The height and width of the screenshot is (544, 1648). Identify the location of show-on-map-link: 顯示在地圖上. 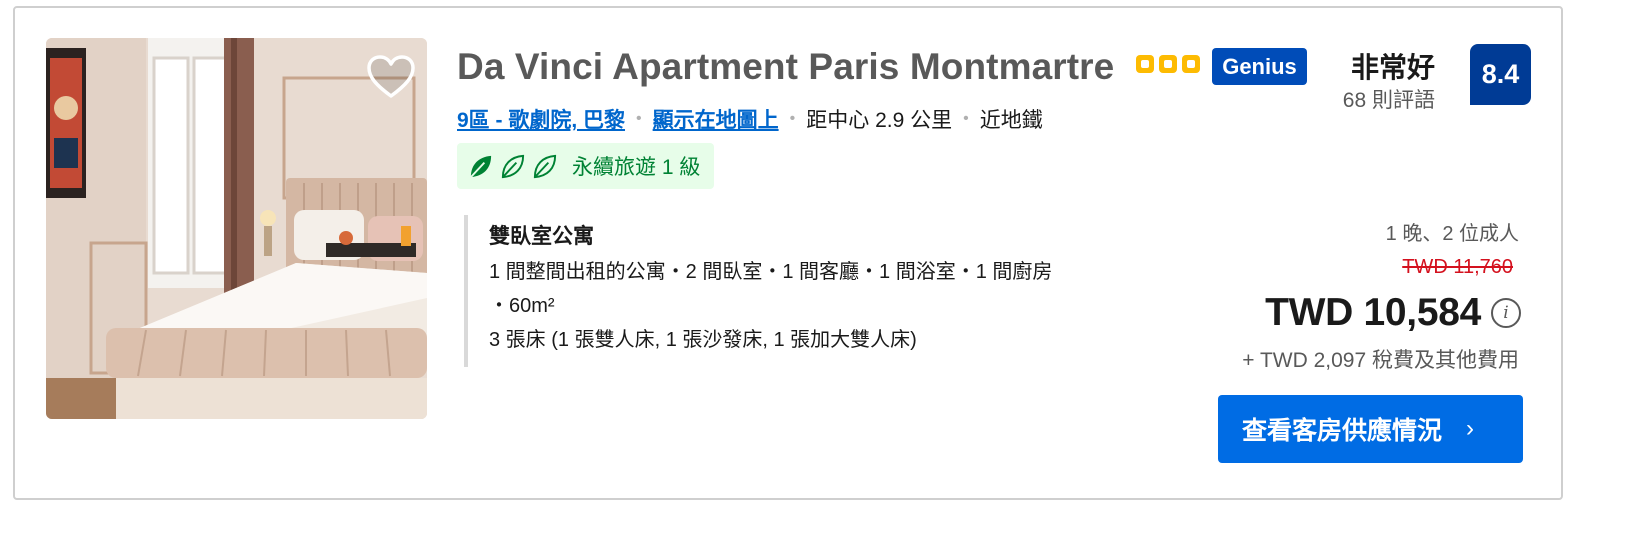
(716, 119).